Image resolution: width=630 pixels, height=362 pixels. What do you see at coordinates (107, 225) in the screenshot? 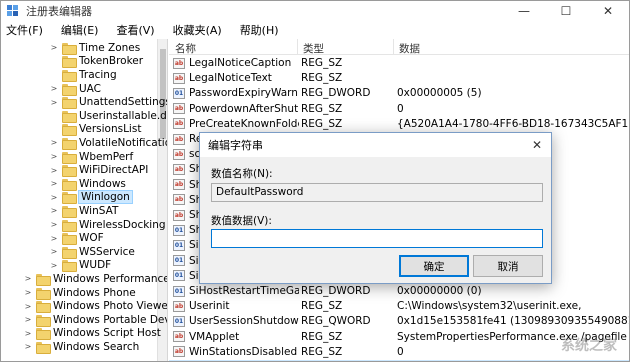
I see `tree-item: > WirelessDocking` at bounding box center [107, 225].